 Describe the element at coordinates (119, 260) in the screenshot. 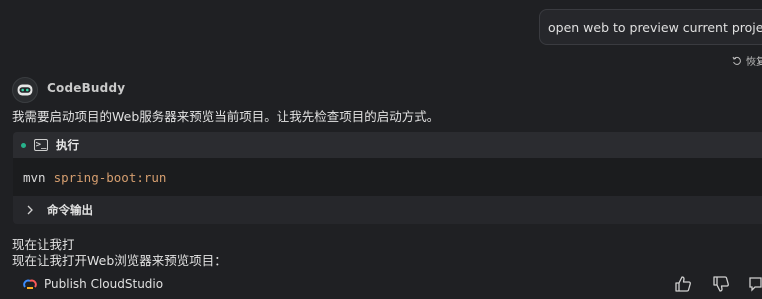

I see `agent-followup-text: 现在让我打开Web浏览器来预览项目：` at that location.